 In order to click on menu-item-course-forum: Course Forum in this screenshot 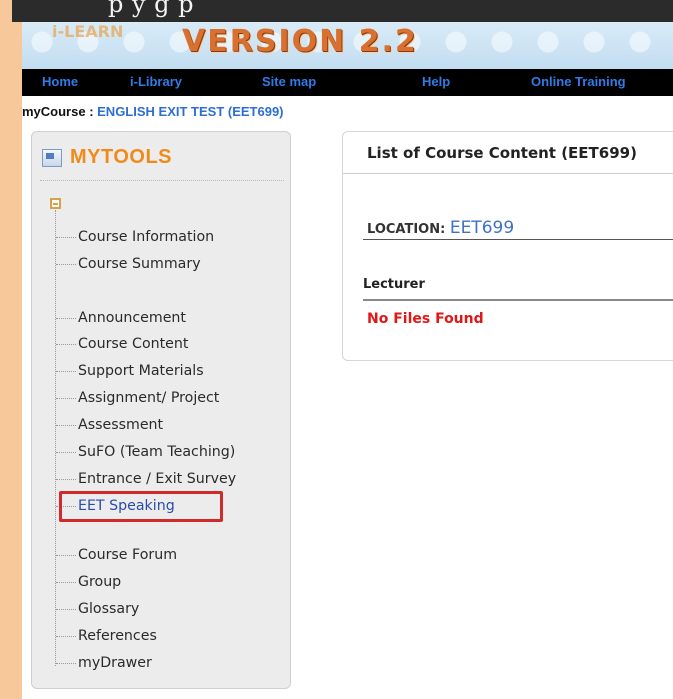, I will do `click(116, 555)`.